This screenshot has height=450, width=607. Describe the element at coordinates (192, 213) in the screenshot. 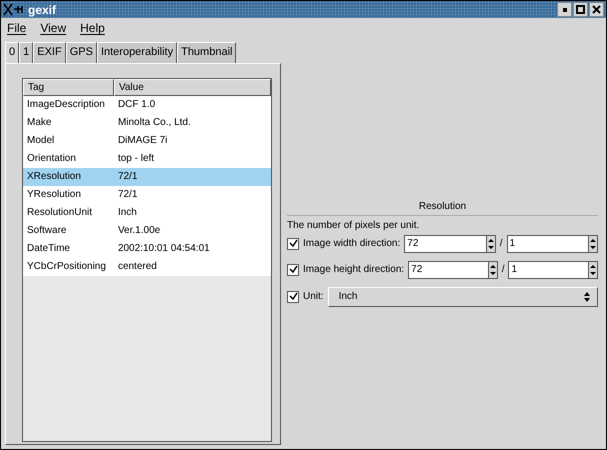

I see `value-cell: Inch` at that location.